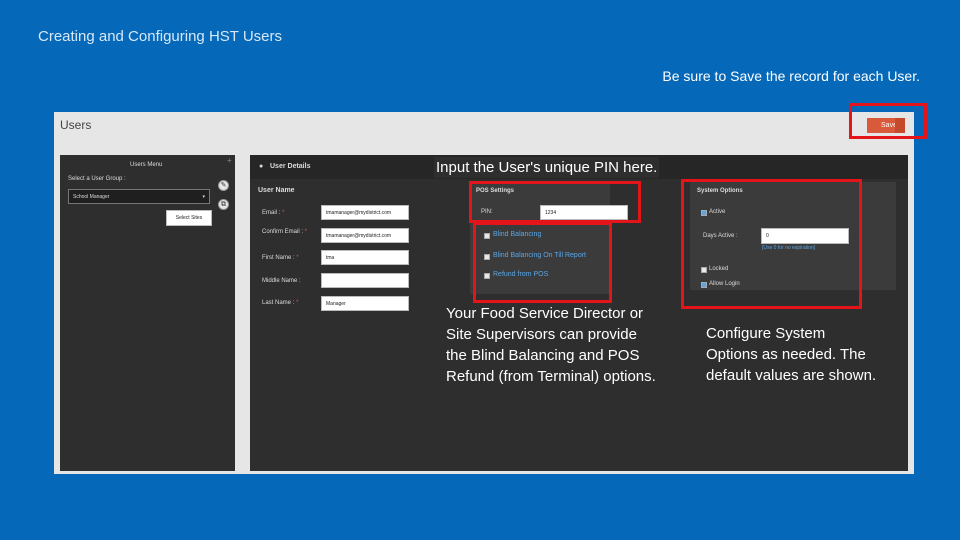 Image resolution: width=960 pixels, height=540 pixels. I want to click on copy-icon: ⧉, so click(223, 204).